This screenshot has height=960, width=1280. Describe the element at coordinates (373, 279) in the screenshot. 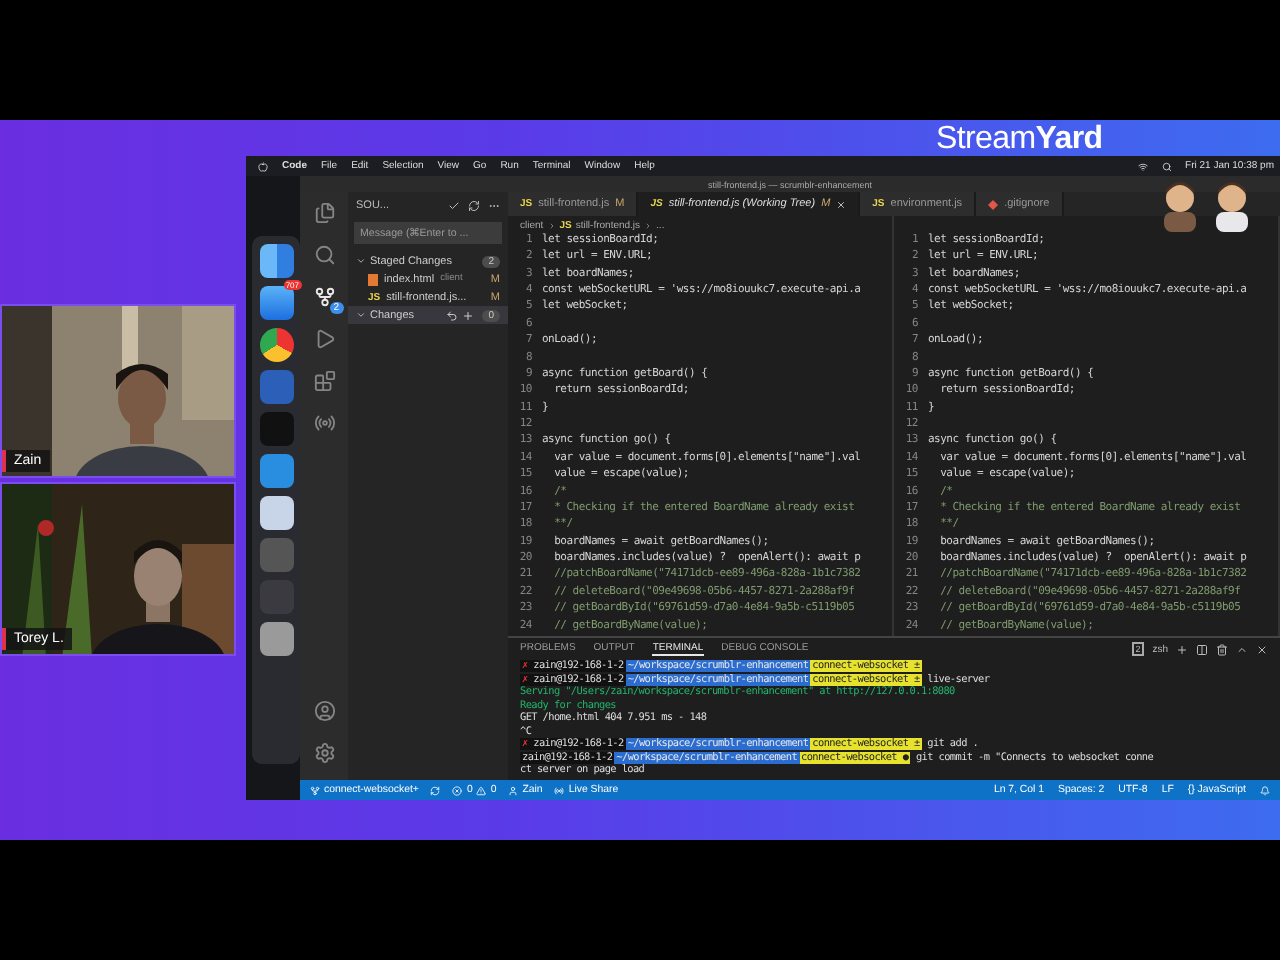

I see `html-file-icon` at that location.